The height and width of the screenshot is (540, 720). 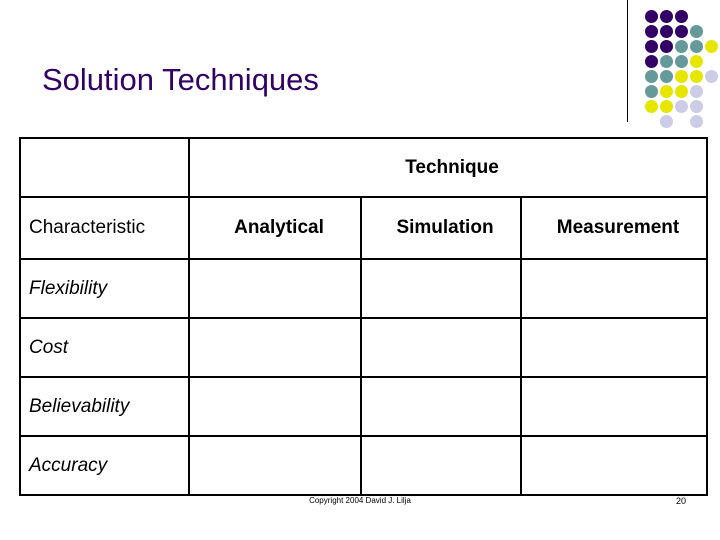 What do you see at coordinates (614, 406) in the screenshot?
I see `cell-believability-measurement` at bounding box center [614, 406].